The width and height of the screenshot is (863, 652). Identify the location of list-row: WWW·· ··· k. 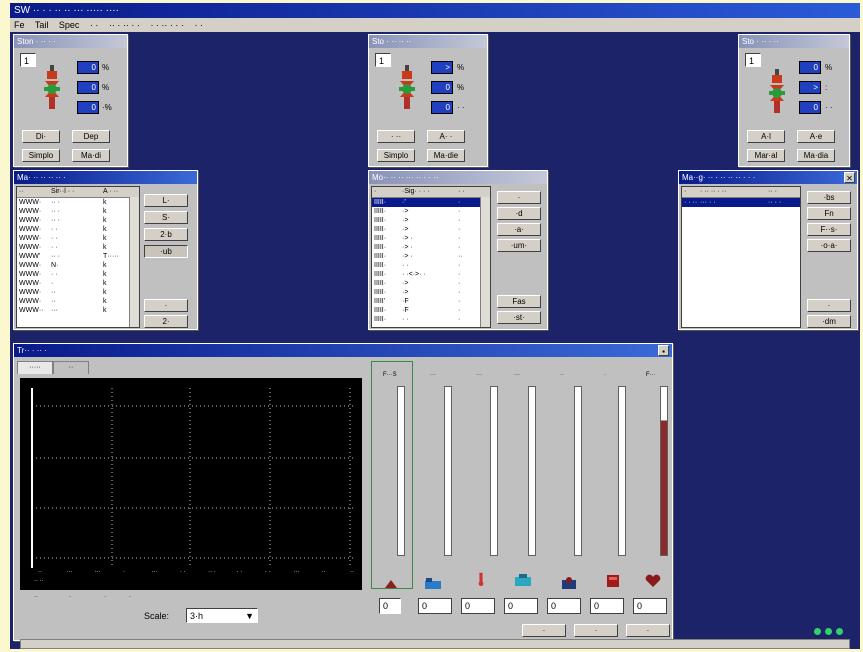
(78, 310).